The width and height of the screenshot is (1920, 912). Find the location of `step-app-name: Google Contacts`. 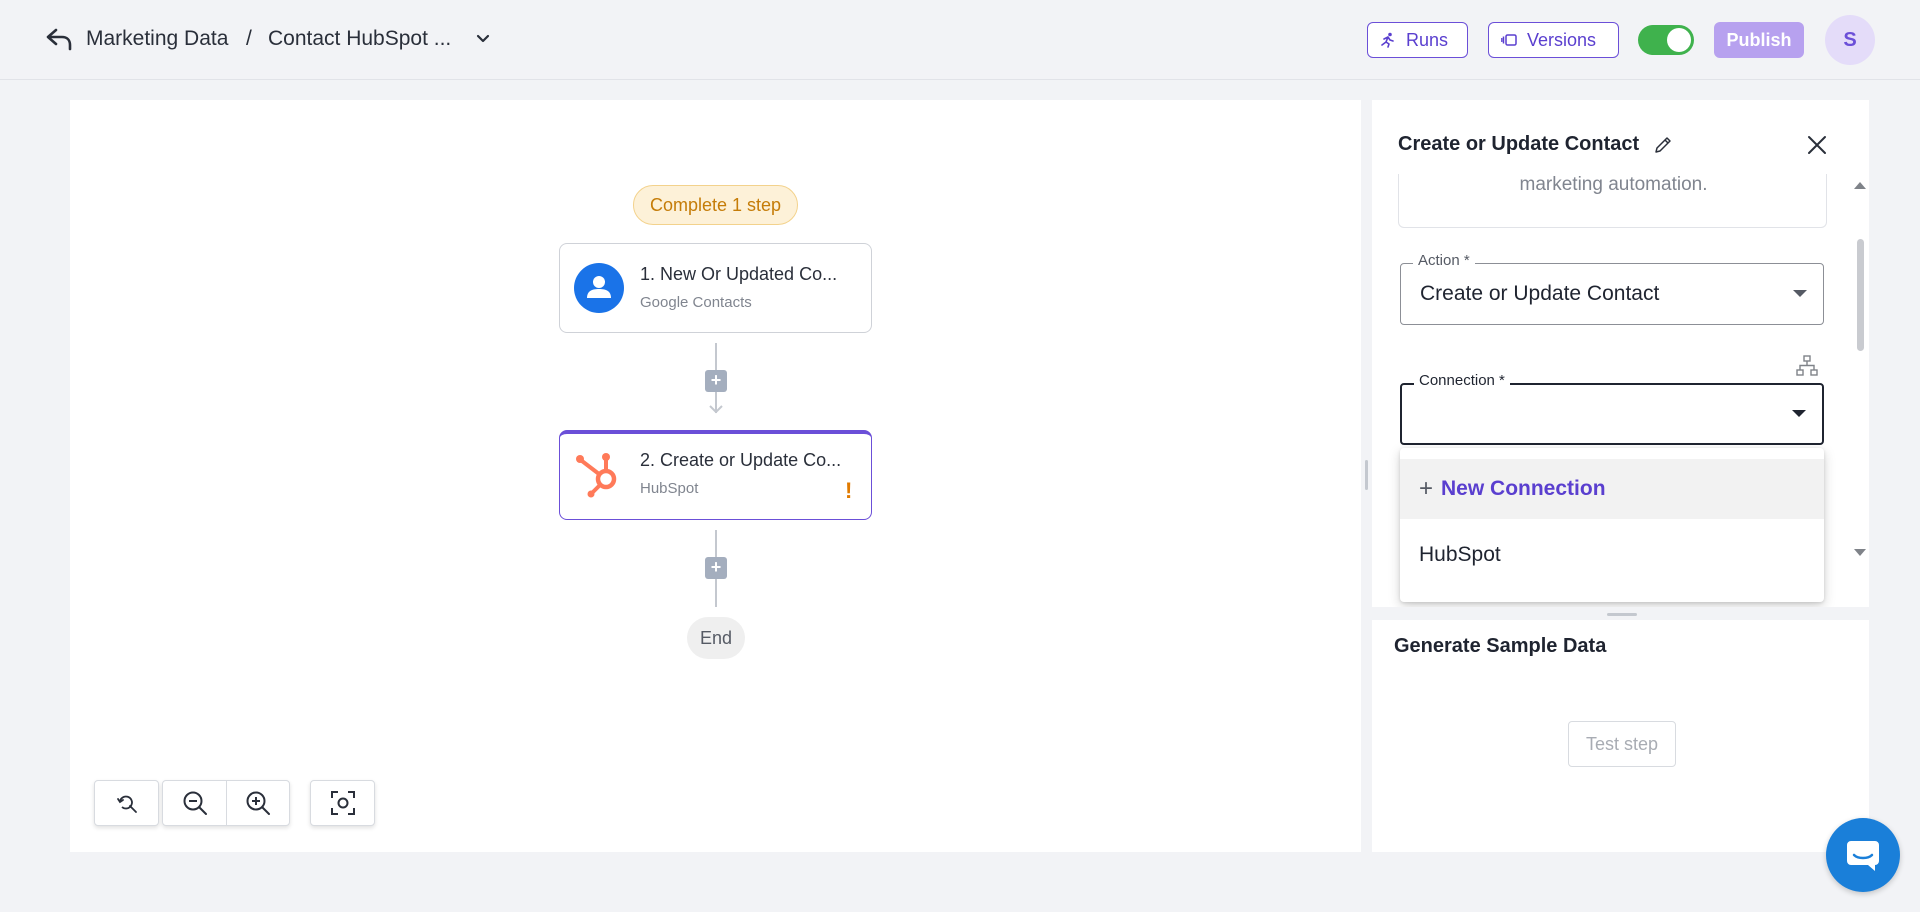

step-app-name: Google Contacts is located at coordinates (696, 302).